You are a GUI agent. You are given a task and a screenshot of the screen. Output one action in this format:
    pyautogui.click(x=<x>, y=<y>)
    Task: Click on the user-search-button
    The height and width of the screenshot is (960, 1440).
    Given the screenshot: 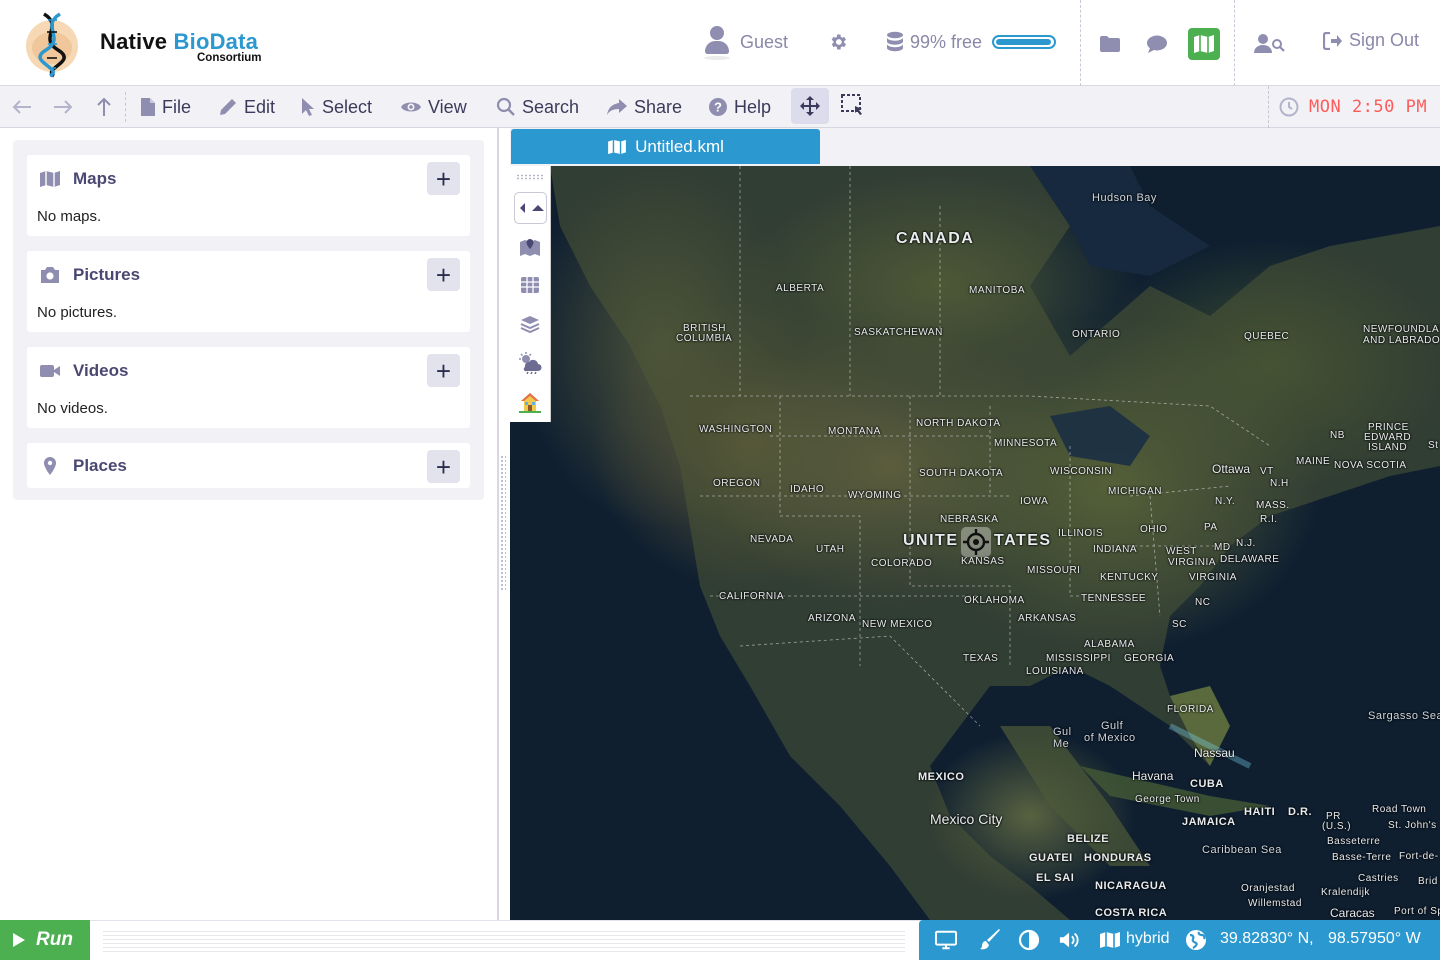 What is the action you would take?
    pyautogui.click(x=1270, y=44)
    